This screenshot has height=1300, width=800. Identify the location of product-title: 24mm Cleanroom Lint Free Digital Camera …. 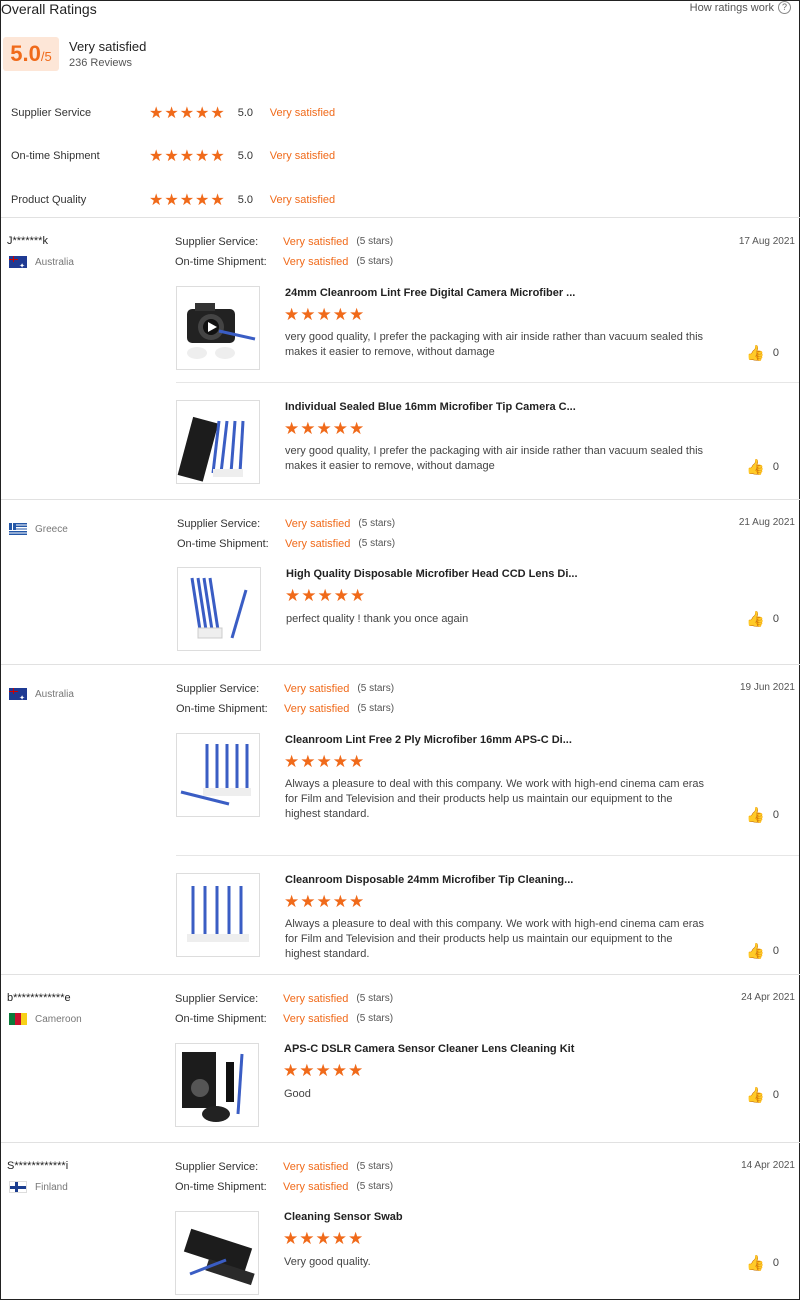
(430, 293).